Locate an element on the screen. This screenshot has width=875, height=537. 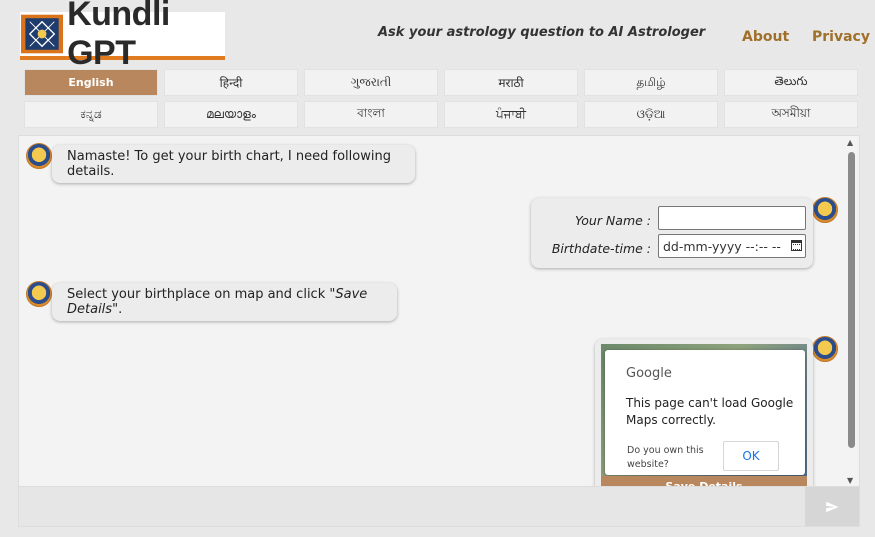
name-label: Your Name : is located at coordinates (612, 220).